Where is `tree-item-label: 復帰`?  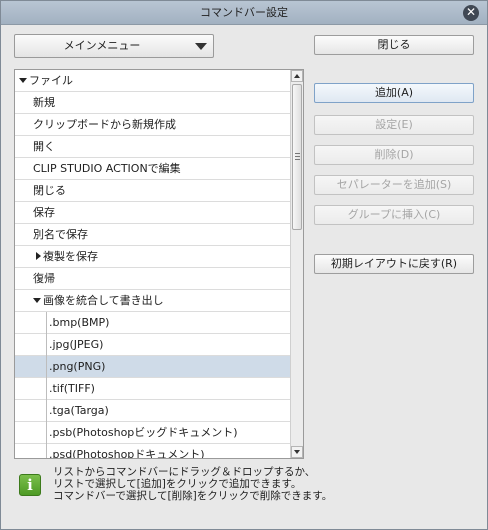
tree-item-label: 復帰 is located at coordinates (44, 278).